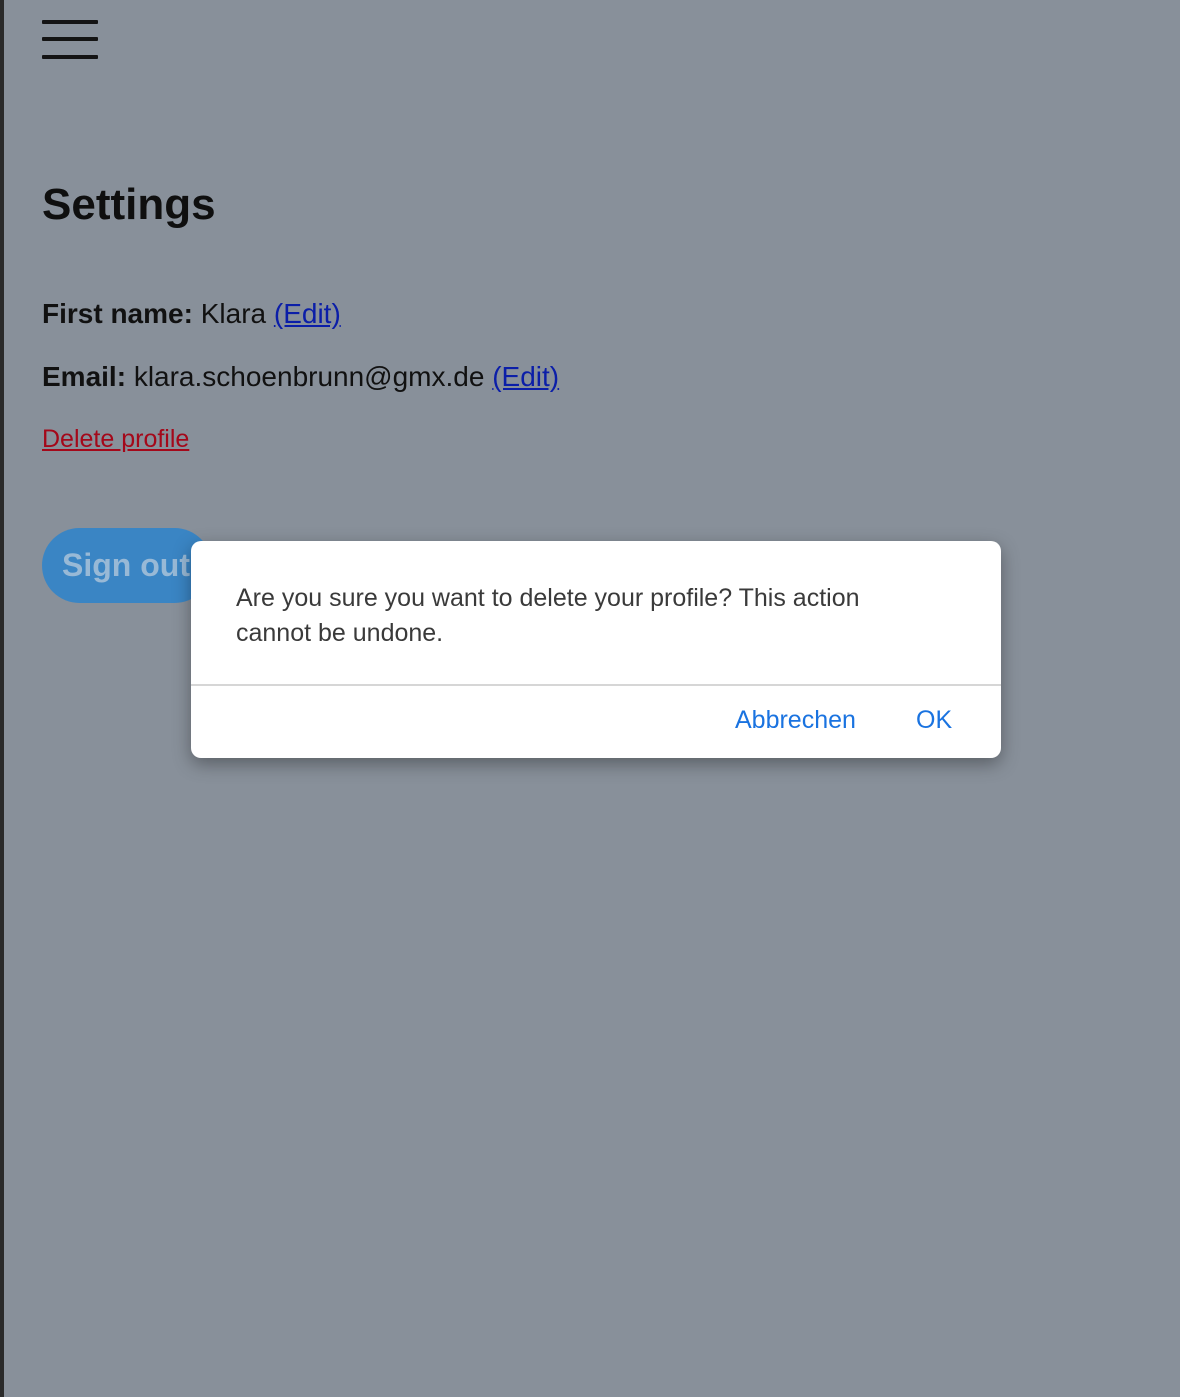 Image resolution: width=1180 pixels, height=1397 pixels. I want to click on edit-email-link: (Edit), so click(525, 376).